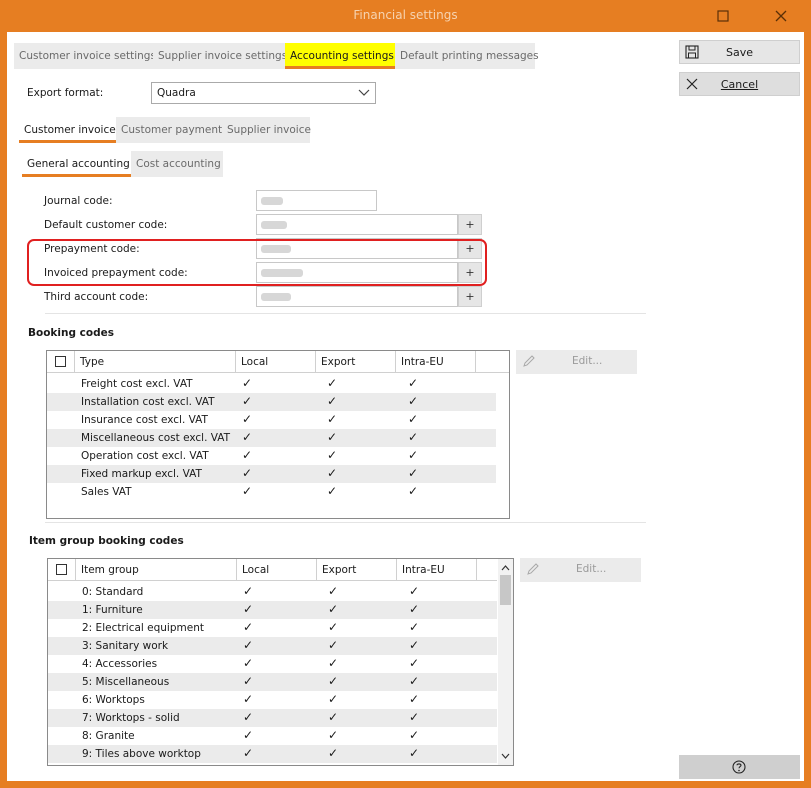 Image resolution: width=811 pixels, height=788 pixels. I want to click on column-item-group: Item group, so click(156, 570).